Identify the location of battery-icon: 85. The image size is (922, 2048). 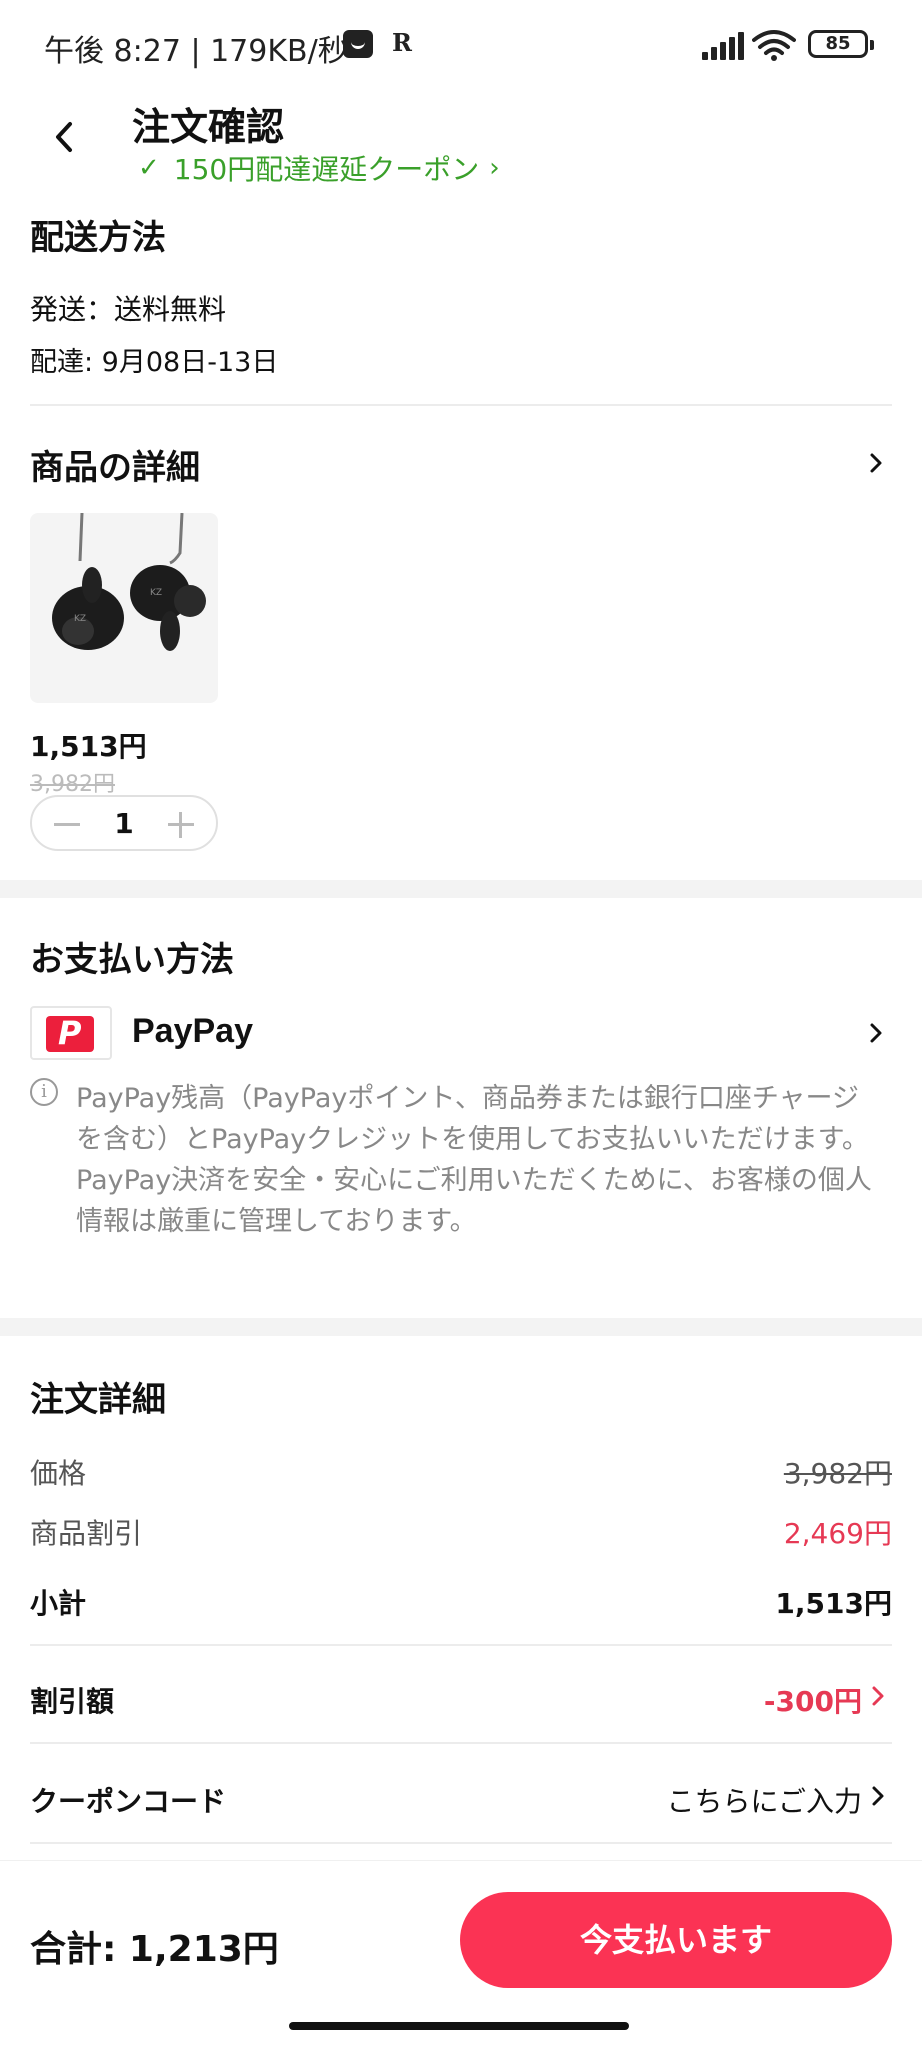
(841, 44).